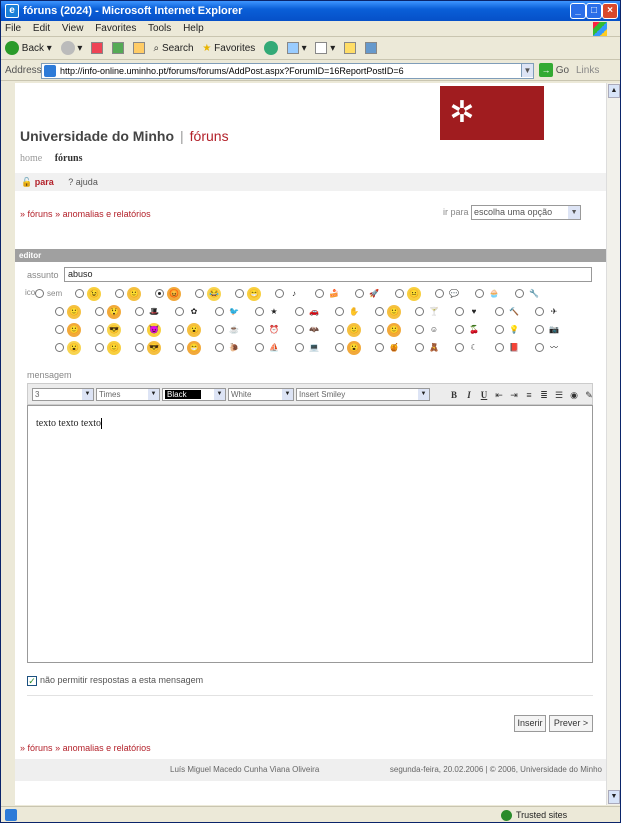 The height and width of the screenshot is (823, 621). What do you see at coordinates (235, 313) in the screenshot?
I see `icon-option-bird: 🐦` at bounding box center [235, 313].